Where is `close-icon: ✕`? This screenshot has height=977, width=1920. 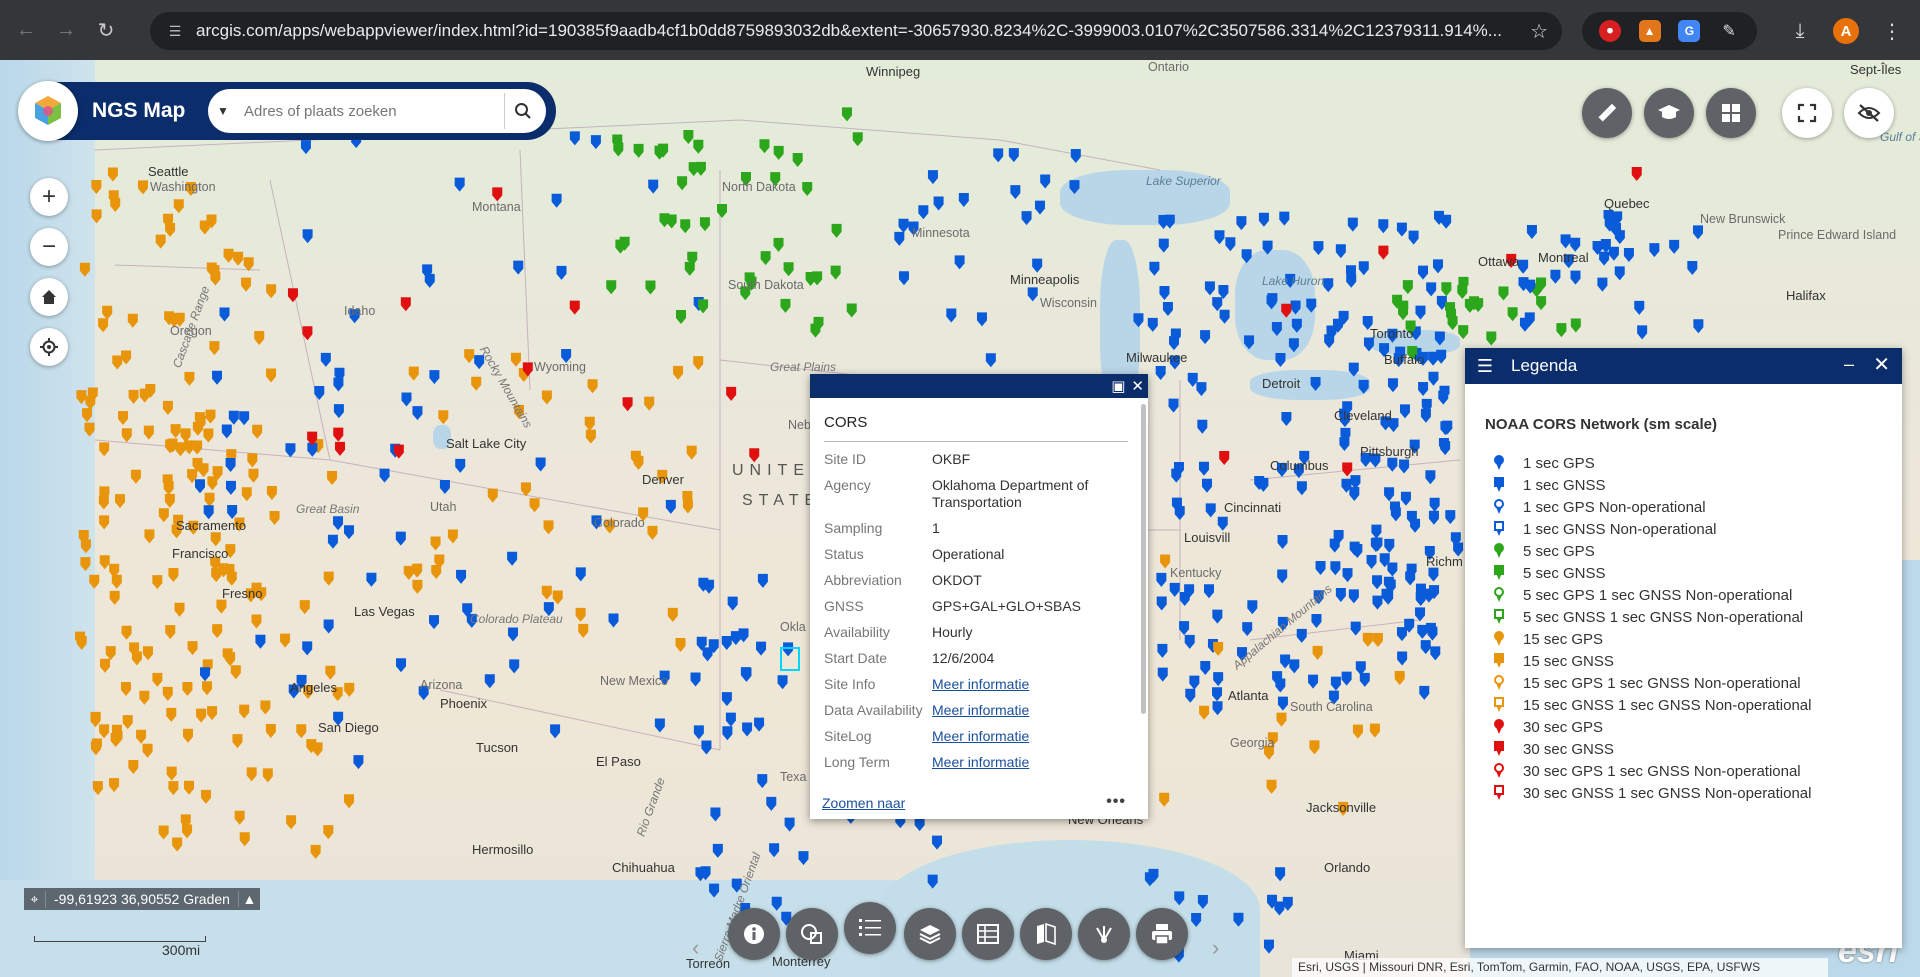 close-icon: ✕ is located at coordinates (1881, 364).